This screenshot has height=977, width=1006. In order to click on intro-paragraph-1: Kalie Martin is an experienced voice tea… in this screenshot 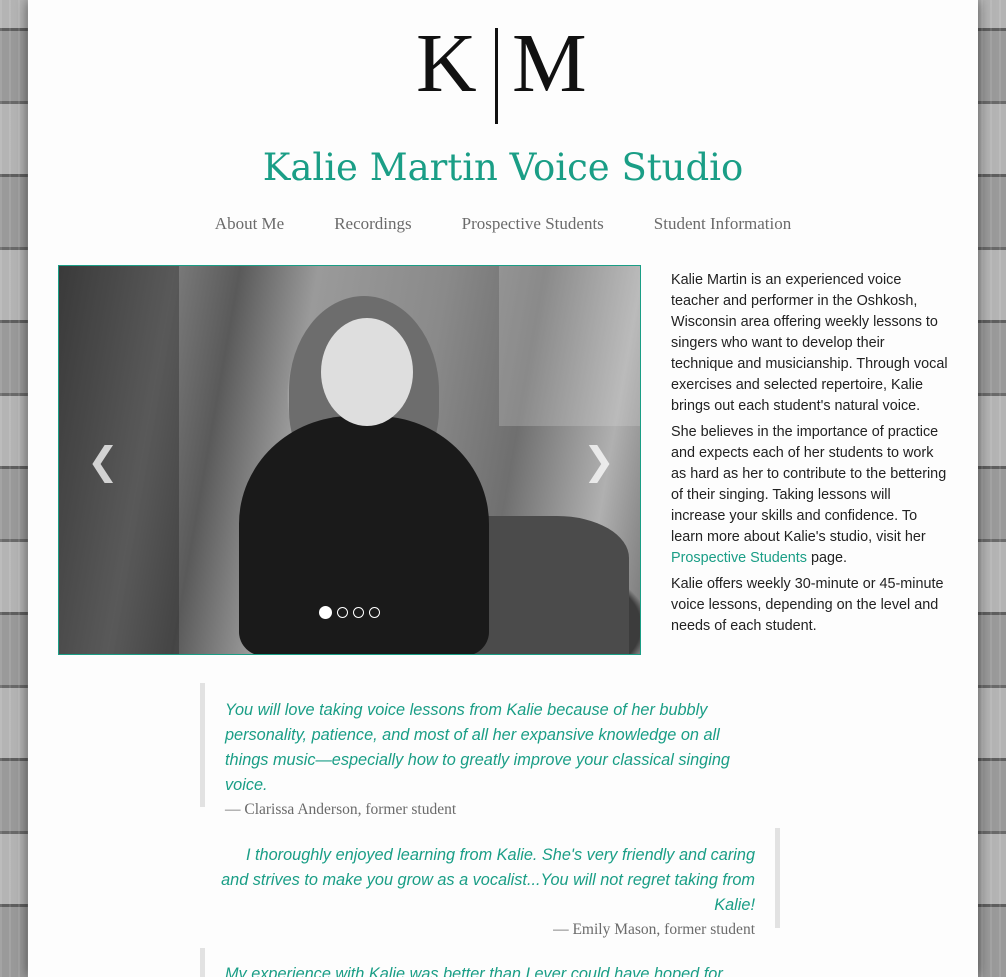, I will do `click(809, 343)`.